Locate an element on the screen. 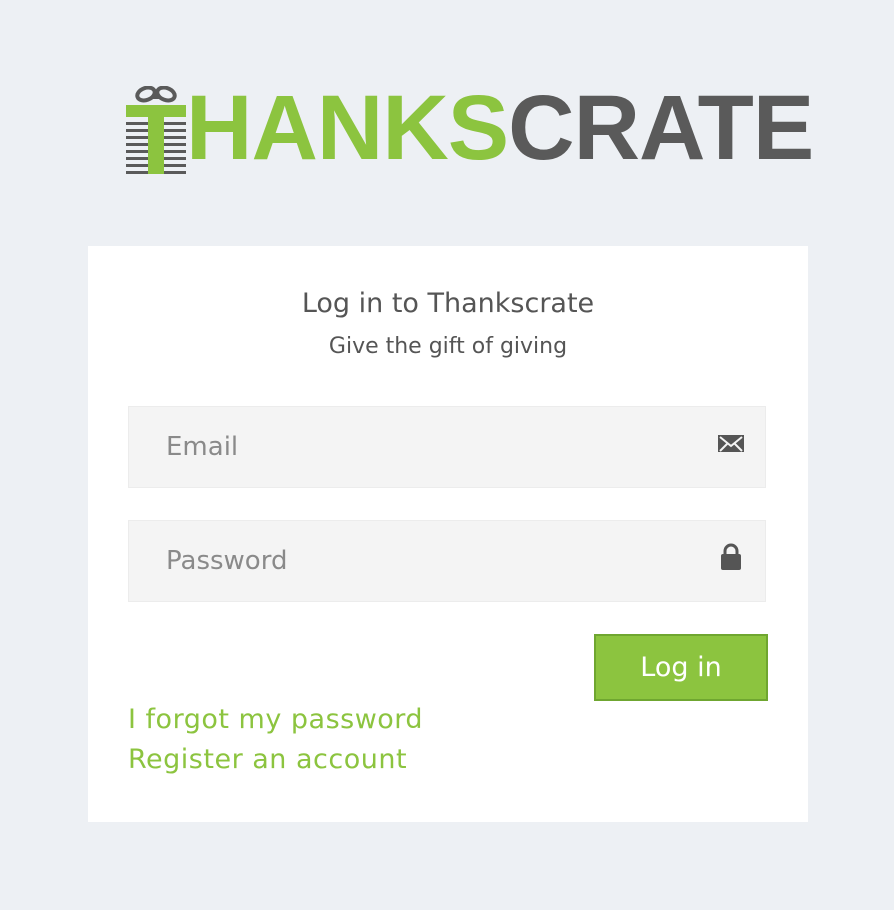  lock-icon is located at coordinates (731, 556).